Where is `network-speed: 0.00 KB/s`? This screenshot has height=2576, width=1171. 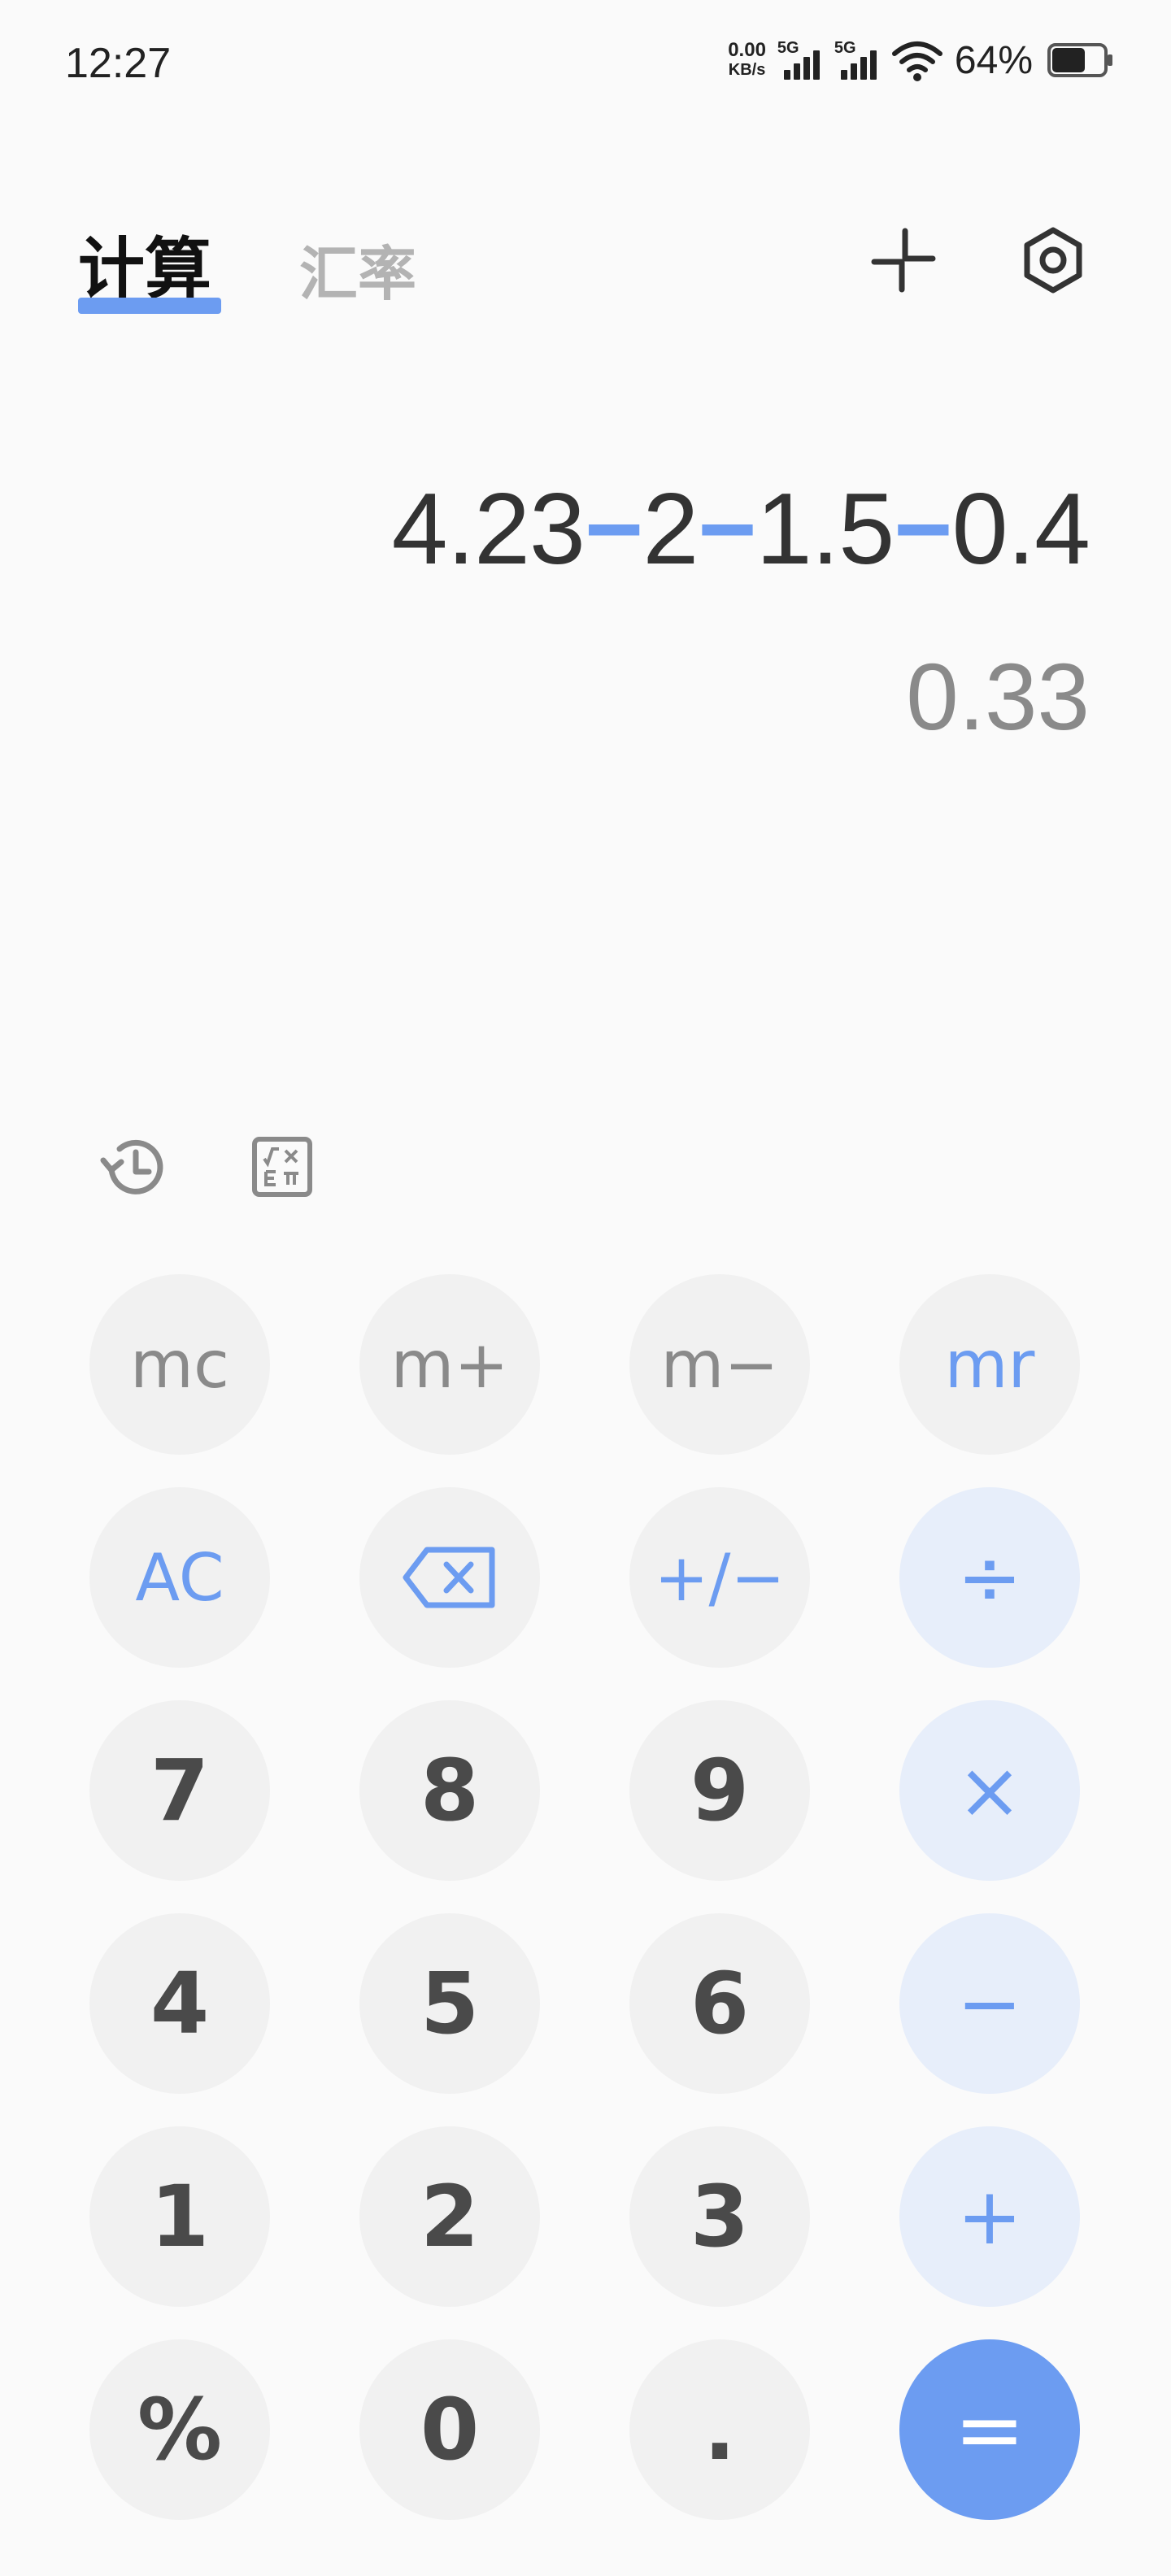 network-speed: 0.00 KB/s is located at coordinates (747, 61).